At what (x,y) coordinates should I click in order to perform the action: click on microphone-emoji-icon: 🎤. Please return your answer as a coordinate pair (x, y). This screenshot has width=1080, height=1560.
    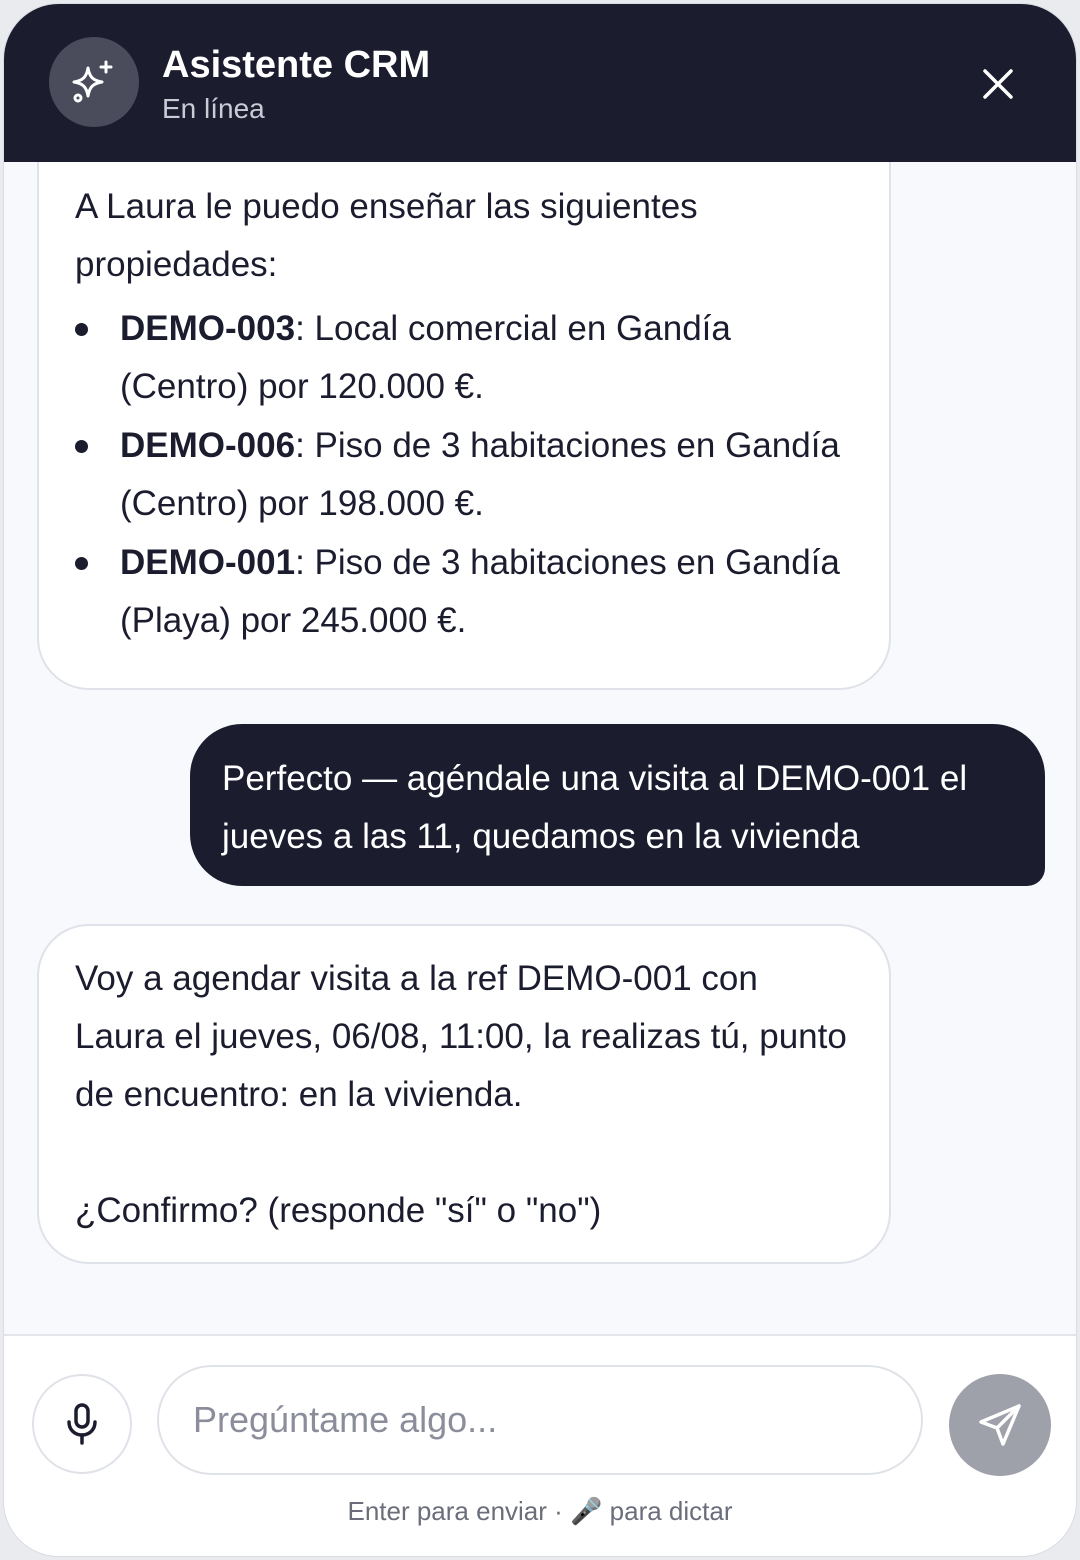
    Looking at the image, I should click on (586, 1511).